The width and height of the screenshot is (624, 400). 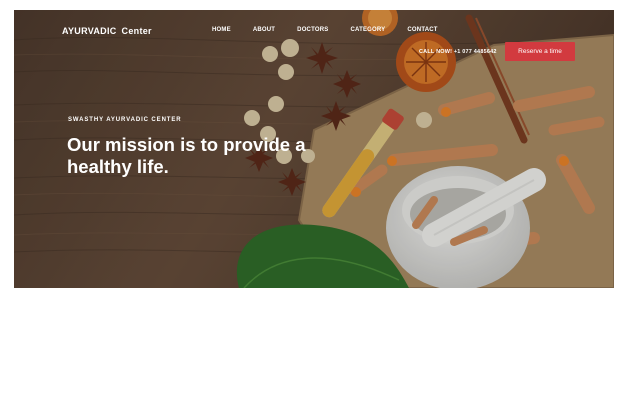 I want to click on reserve-time-button: Reserve a time, so click(x=540, y=51).